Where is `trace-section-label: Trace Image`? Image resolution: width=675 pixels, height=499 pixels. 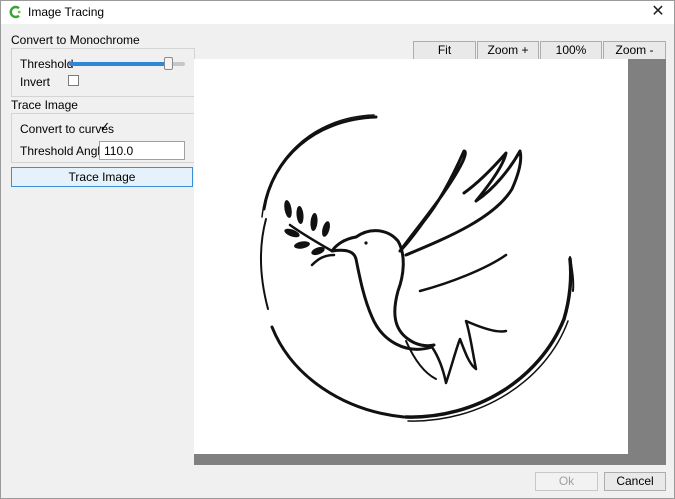 trace-section-label: Trace Image is located at coordinates (44, 105).